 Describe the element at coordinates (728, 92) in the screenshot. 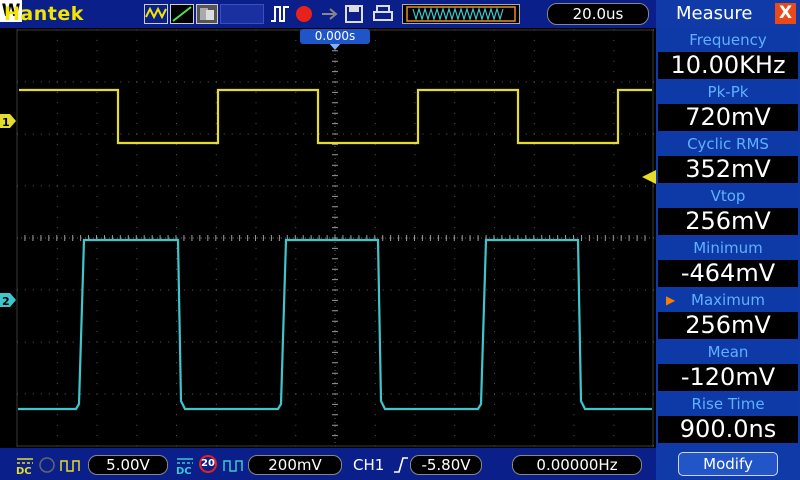

I see `measure-label: Pk-Pk` at that location.